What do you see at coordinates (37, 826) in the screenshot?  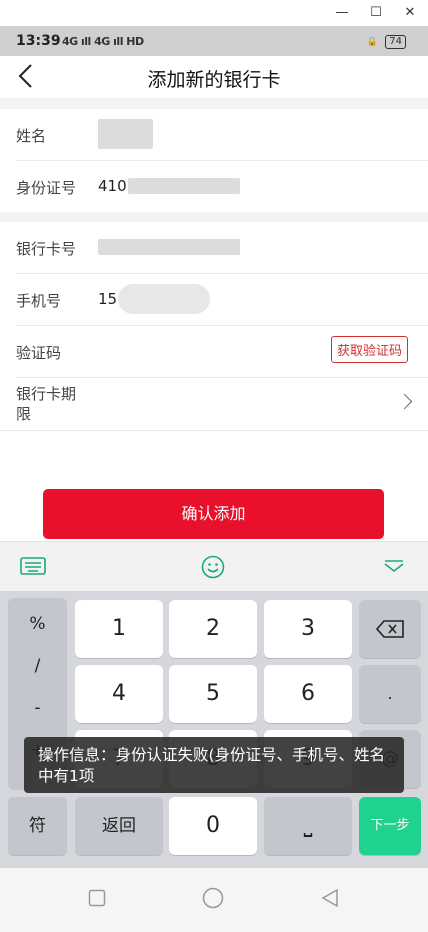 I see `symbols-key: 符` at bounding box center [37, 826].